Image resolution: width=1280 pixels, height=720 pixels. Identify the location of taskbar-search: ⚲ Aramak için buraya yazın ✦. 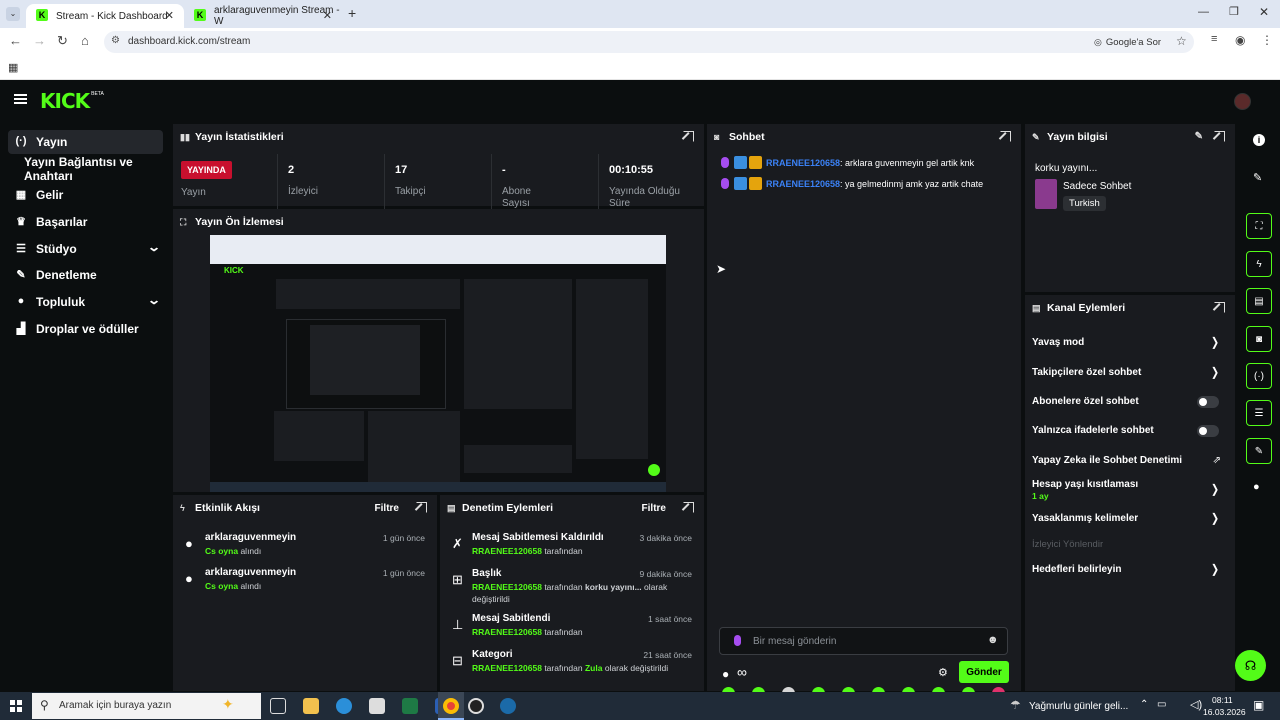
(146, 706).